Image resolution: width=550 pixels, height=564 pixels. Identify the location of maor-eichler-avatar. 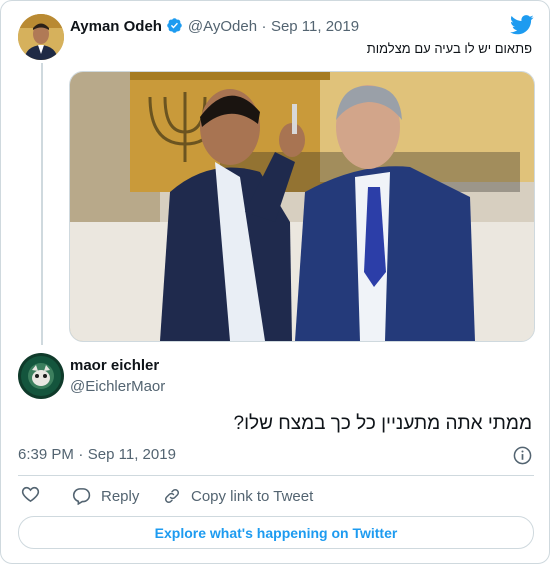
(41, 376).